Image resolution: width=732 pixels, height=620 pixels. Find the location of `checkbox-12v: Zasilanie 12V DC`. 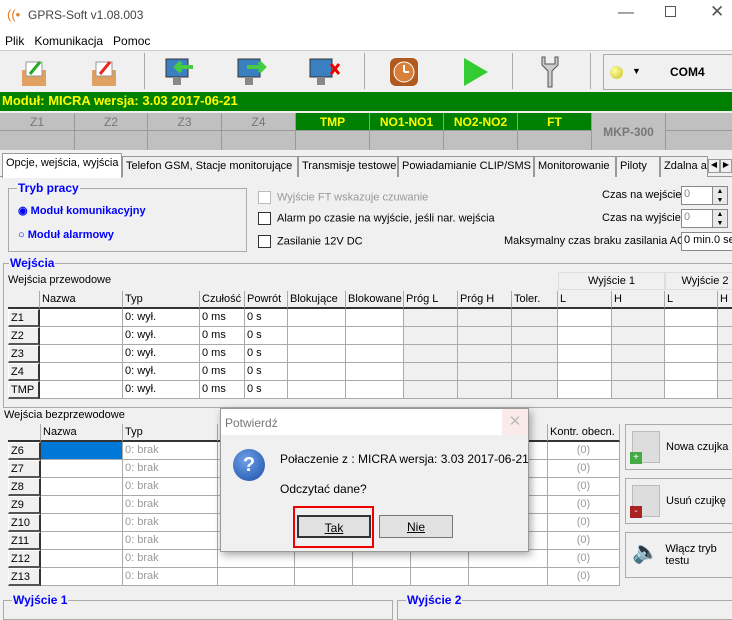

checkbox-12v: Zasilanie 12V DC is located at coordinates (310, 241).